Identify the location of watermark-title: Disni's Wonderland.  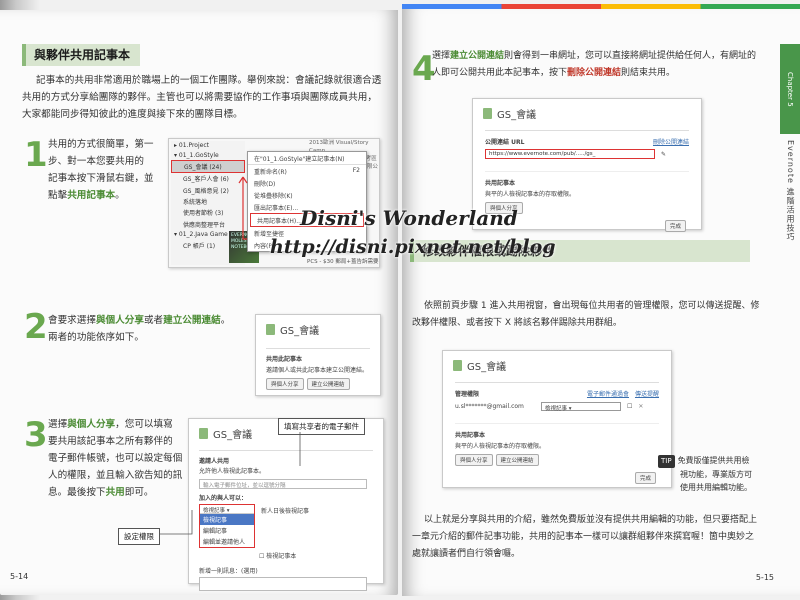
(409, 218).